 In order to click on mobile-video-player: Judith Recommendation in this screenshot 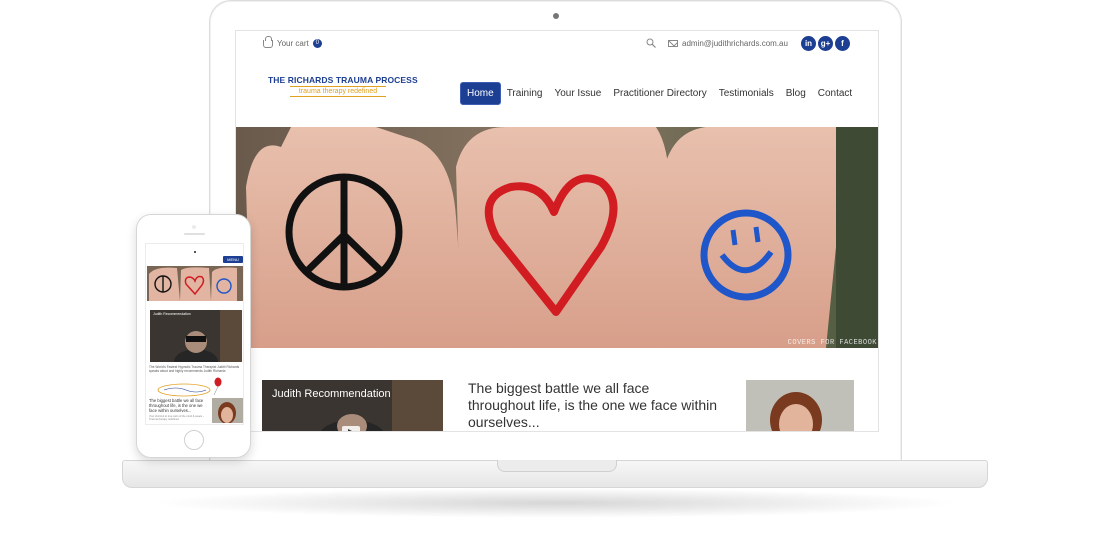, I will do `click(196, 336)`.